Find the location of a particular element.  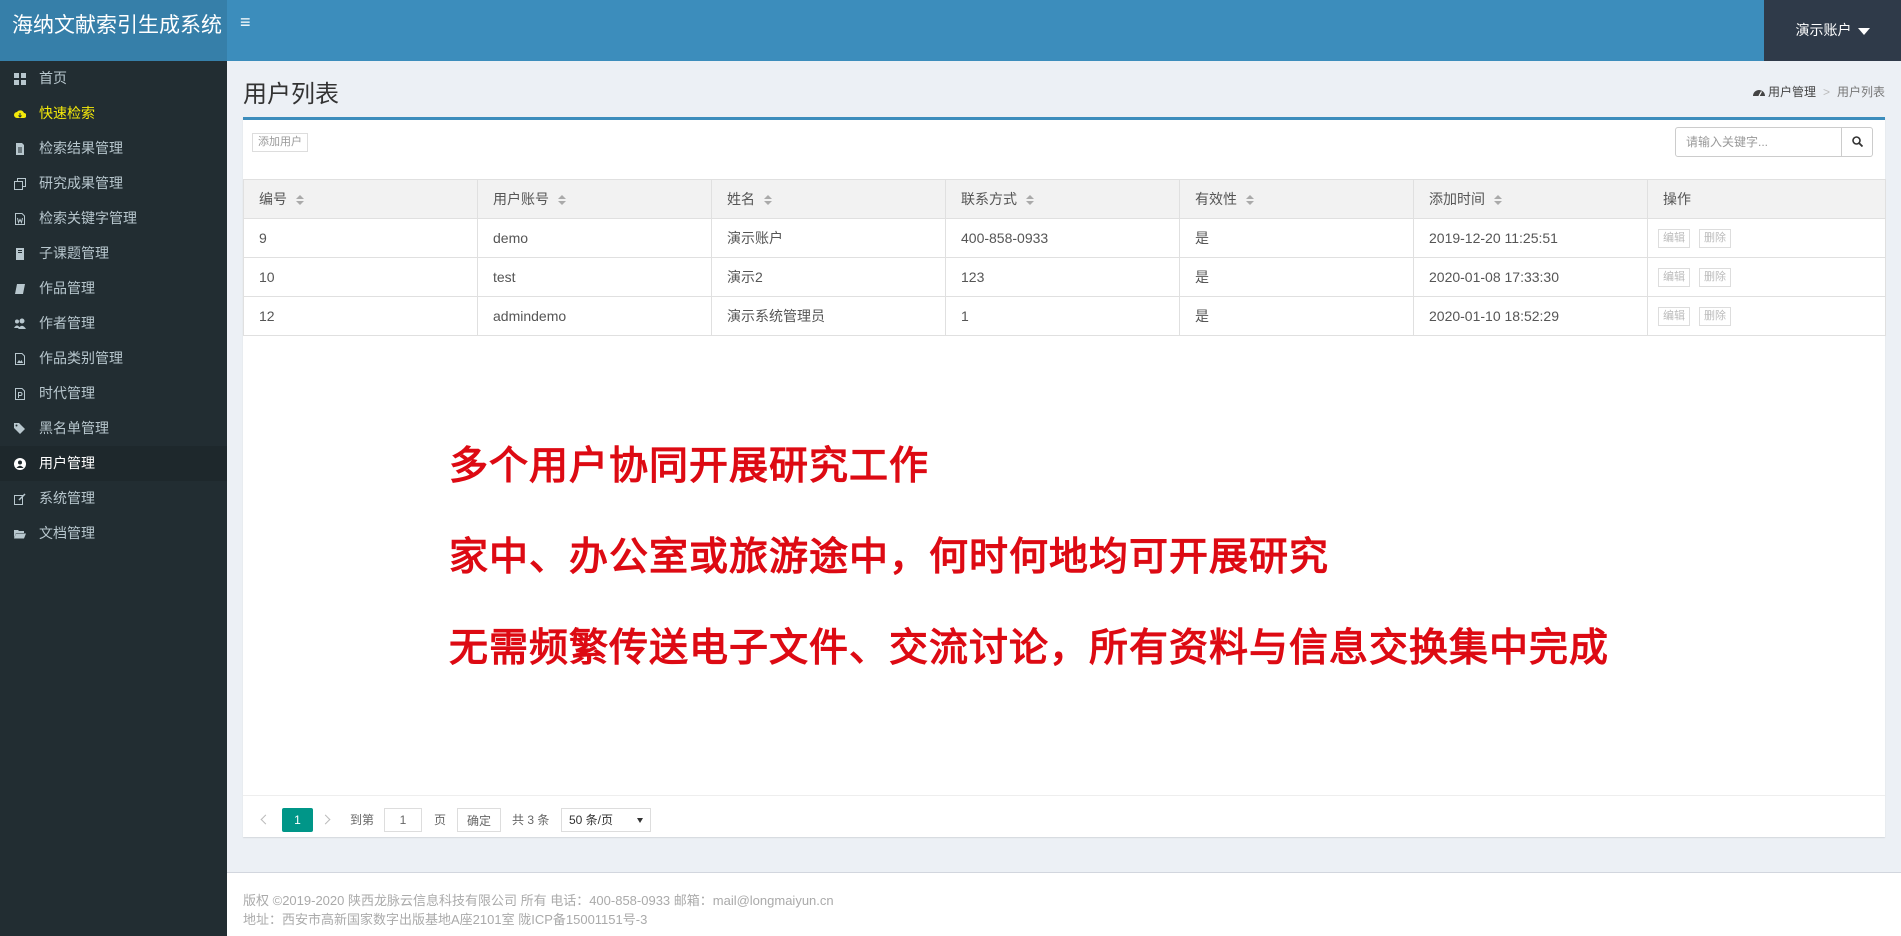

page-number-current: 1 is located at coordinates (297, 820).